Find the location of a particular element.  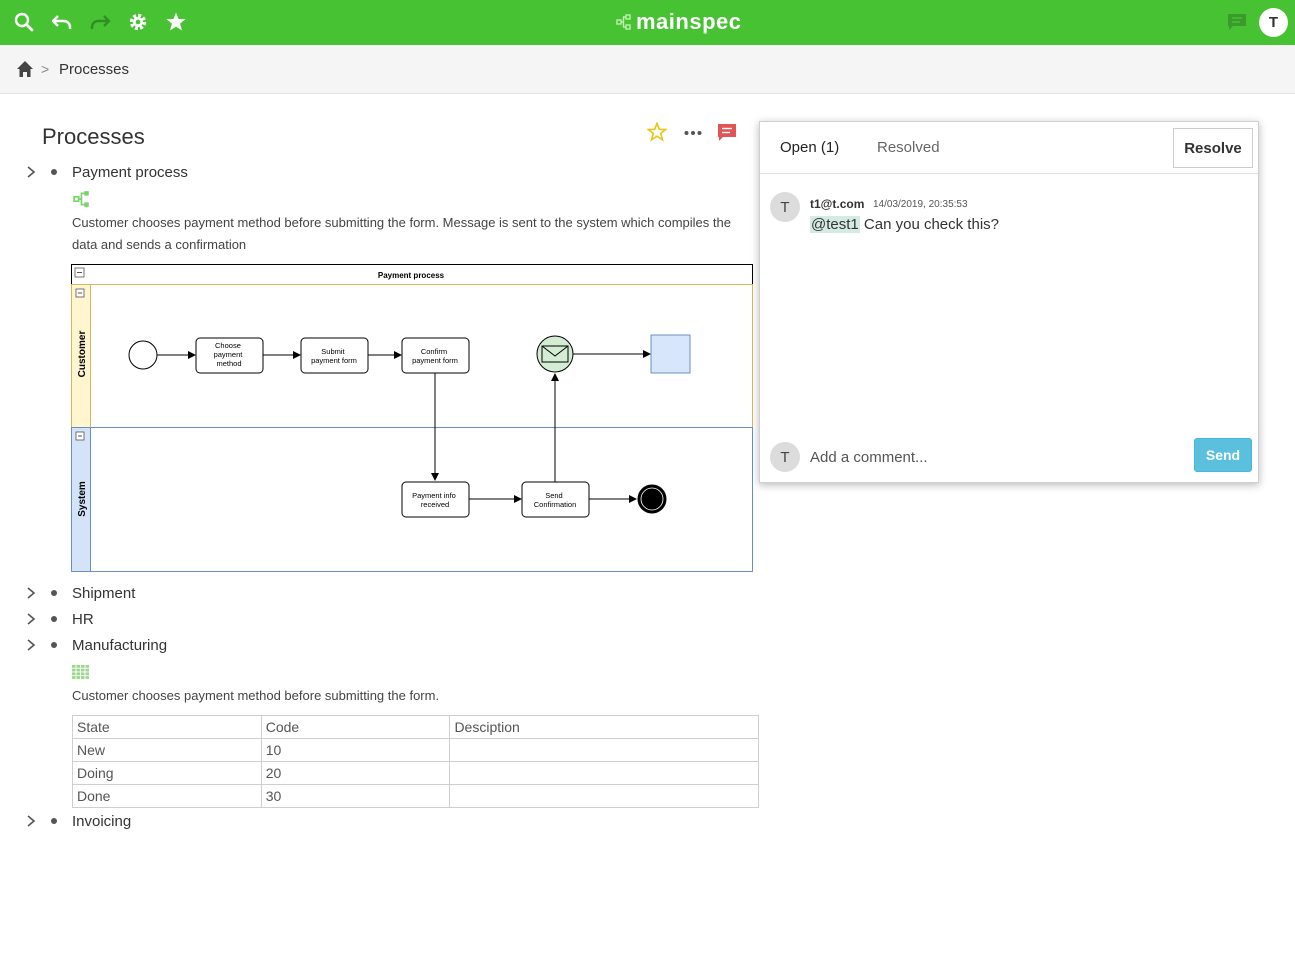

svg-text: Choose payment method is located at coordinates (229, 354).